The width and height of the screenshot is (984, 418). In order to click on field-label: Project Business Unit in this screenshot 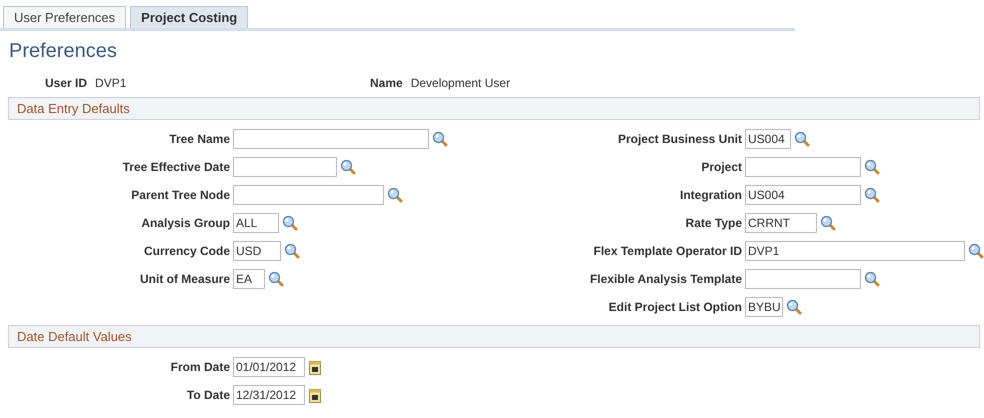, I will do `click(679, 139)`.